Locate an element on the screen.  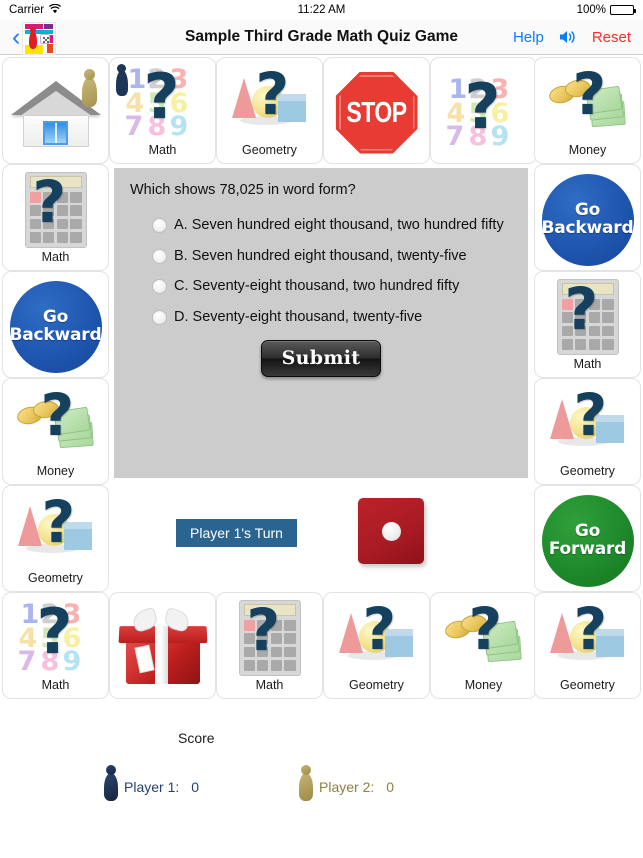
player-2-name: Player 2: is located at coordinates (347, 787).